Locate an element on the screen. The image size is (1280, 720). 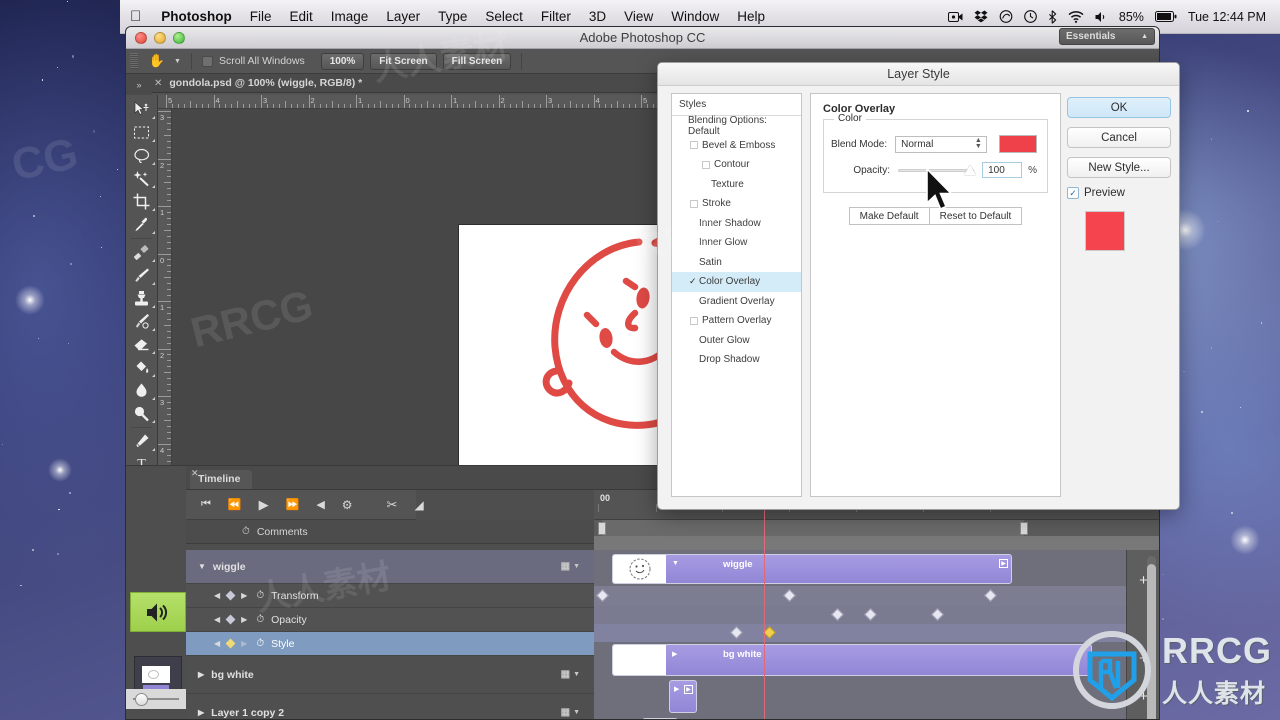
track-property-opacity: ◀ ▶ ⏱ Opacity is located at coordinates (390, 620).